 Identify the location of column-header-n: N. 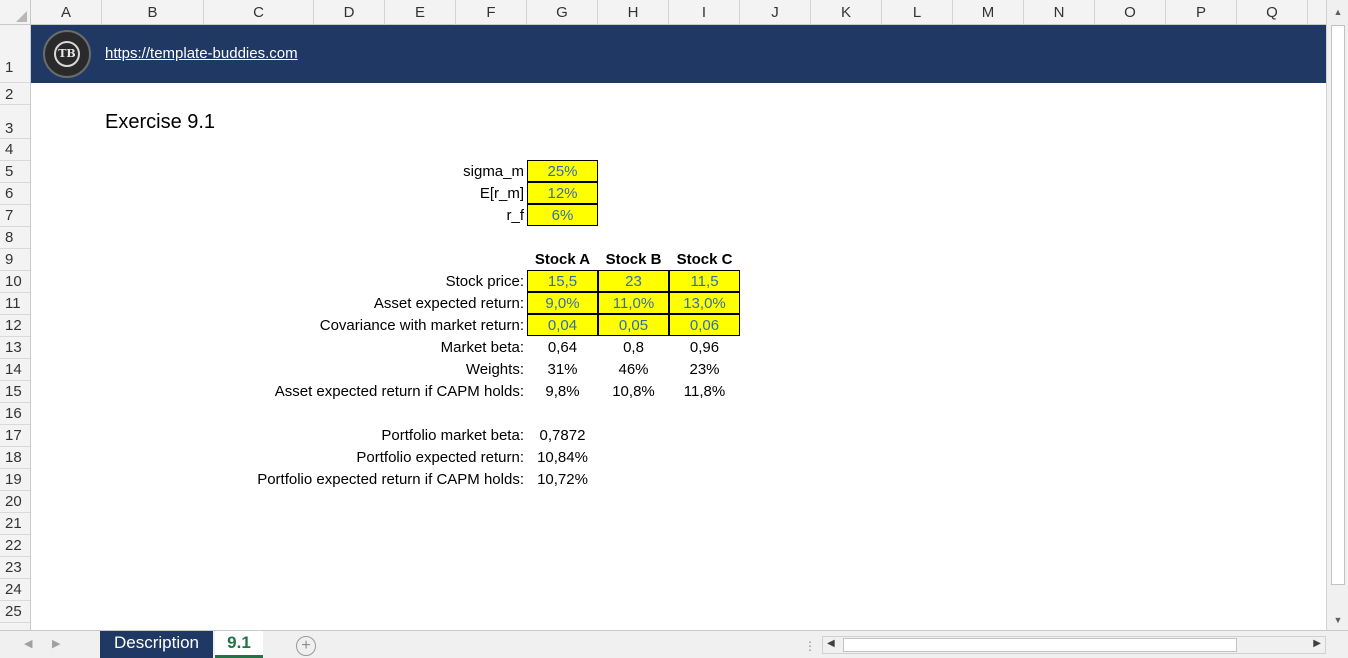
(1059, 12).